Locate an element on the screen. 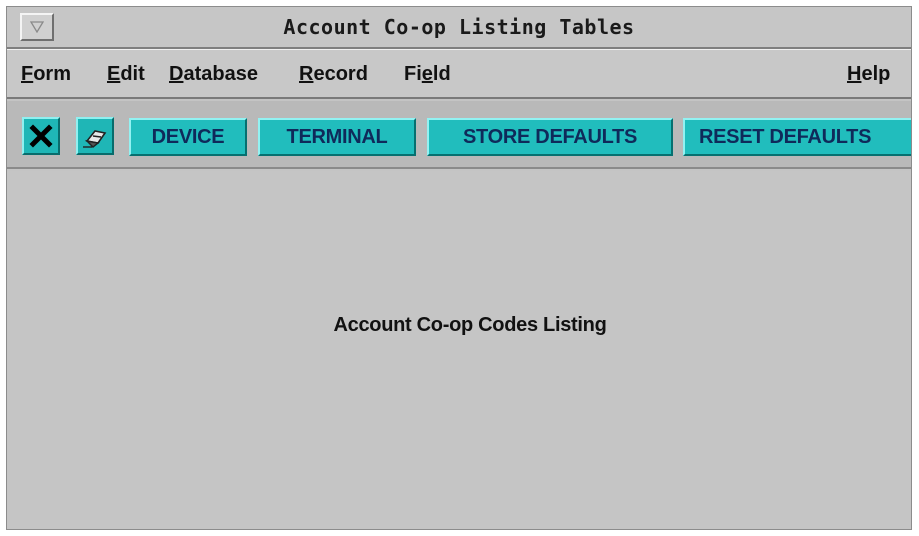 This screenshot has width=919, height=536. menu-field: Field is located at coordinates (427, 74).